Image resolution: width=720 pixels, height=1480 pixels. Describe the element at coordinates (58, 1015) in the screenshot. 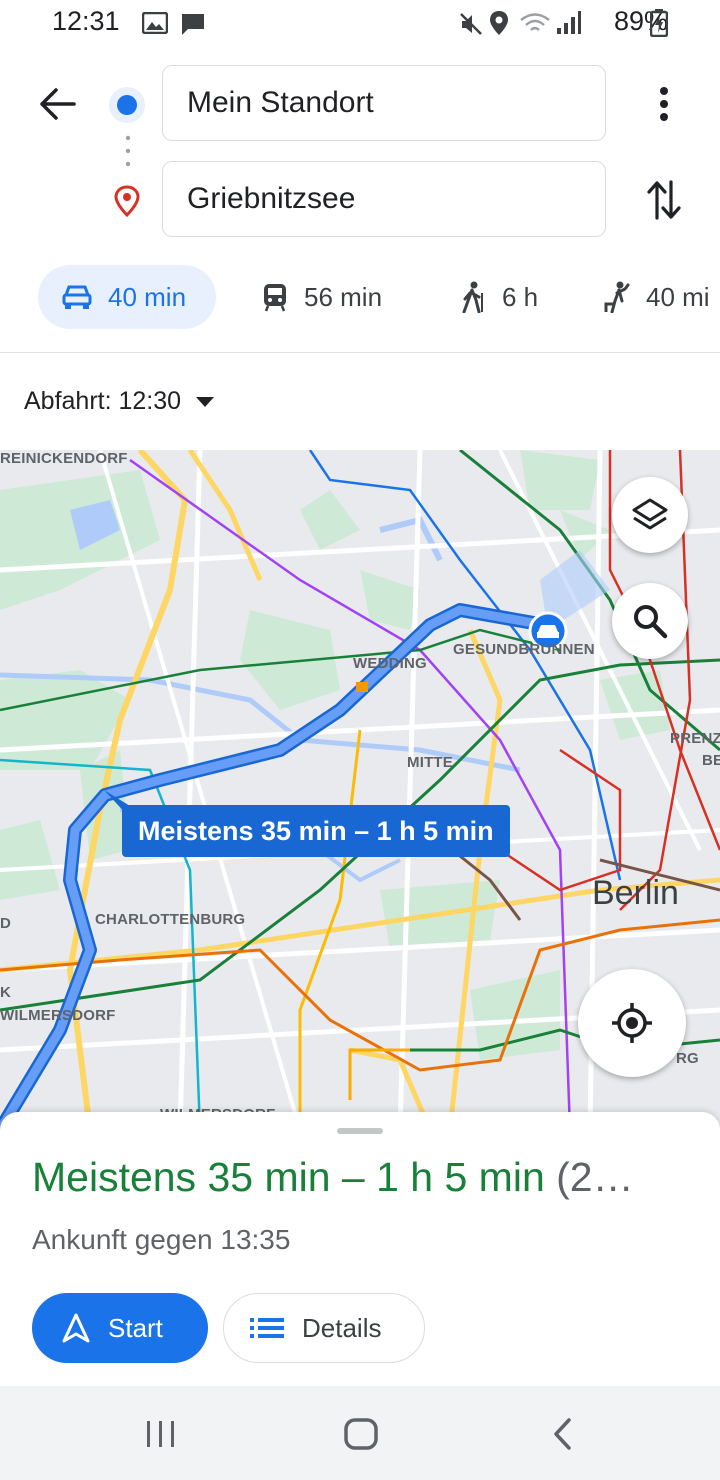

I see `map-label: WILMERSDORF` at that location.